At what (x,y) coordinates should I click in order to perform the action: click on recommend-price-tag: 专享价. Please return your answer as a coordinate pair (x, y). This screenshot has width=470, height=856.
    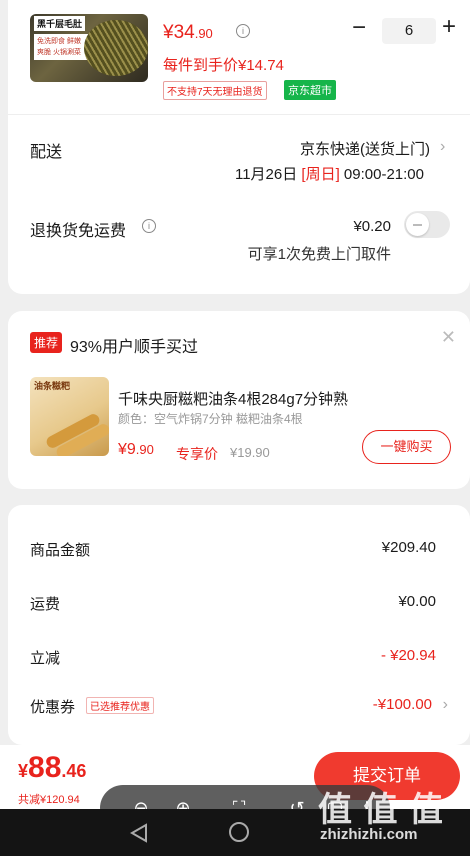
    Looking at the image, I should click on (197, 454).